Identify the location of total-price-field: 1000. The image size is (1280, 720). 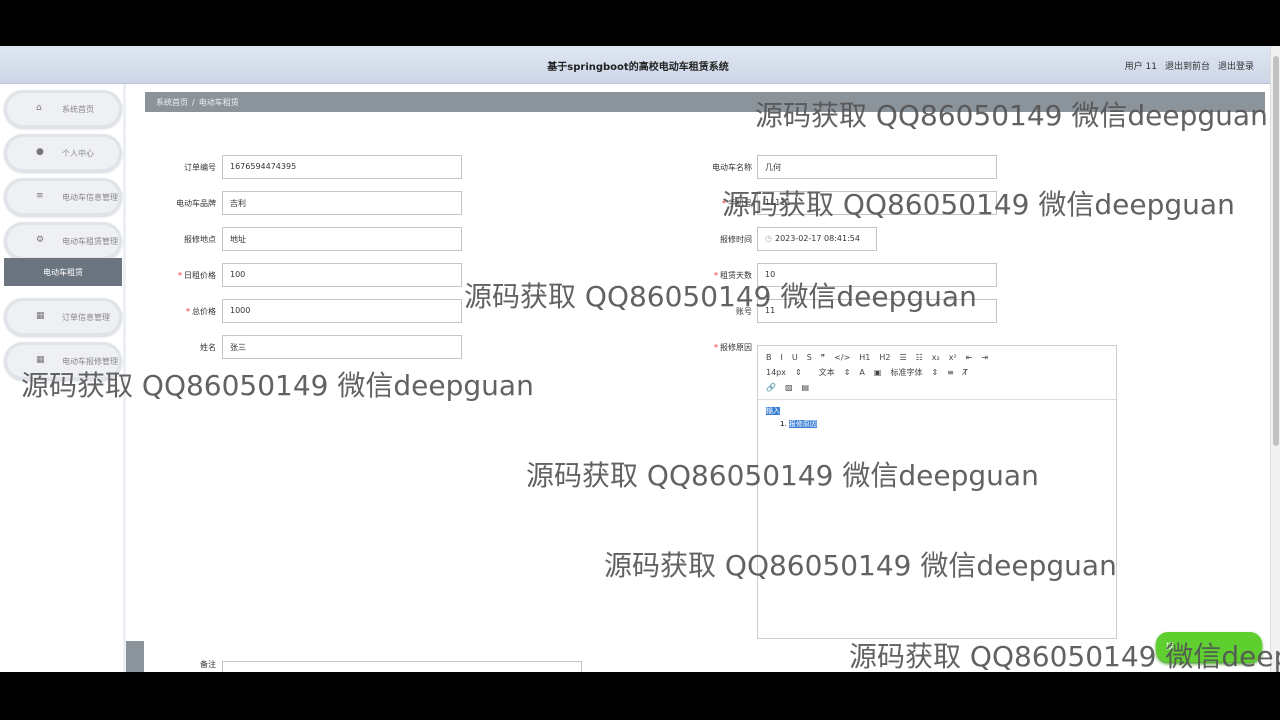
(342, 311).